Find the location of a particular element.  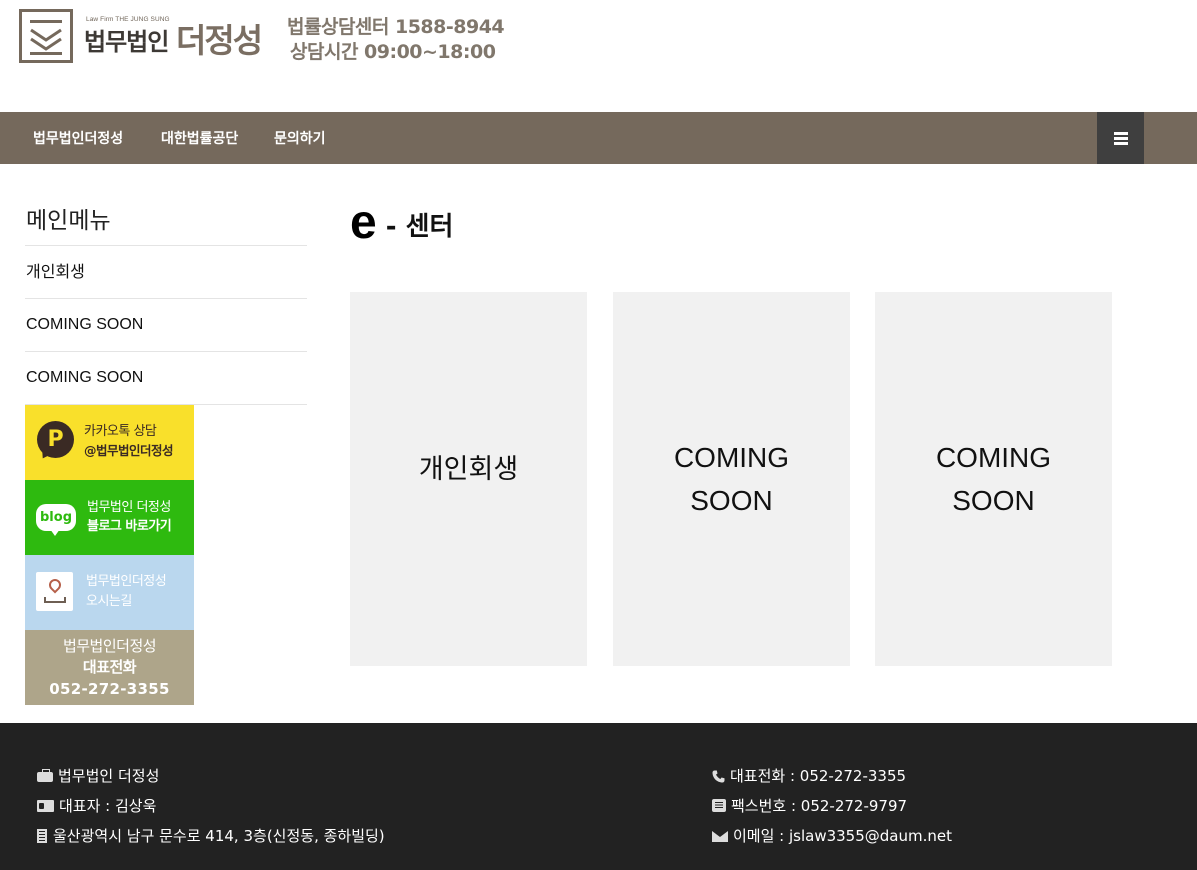

phone-banner: 법무법인더정성 대표전화 052-272-3355 is located at coordinates (109, 667).